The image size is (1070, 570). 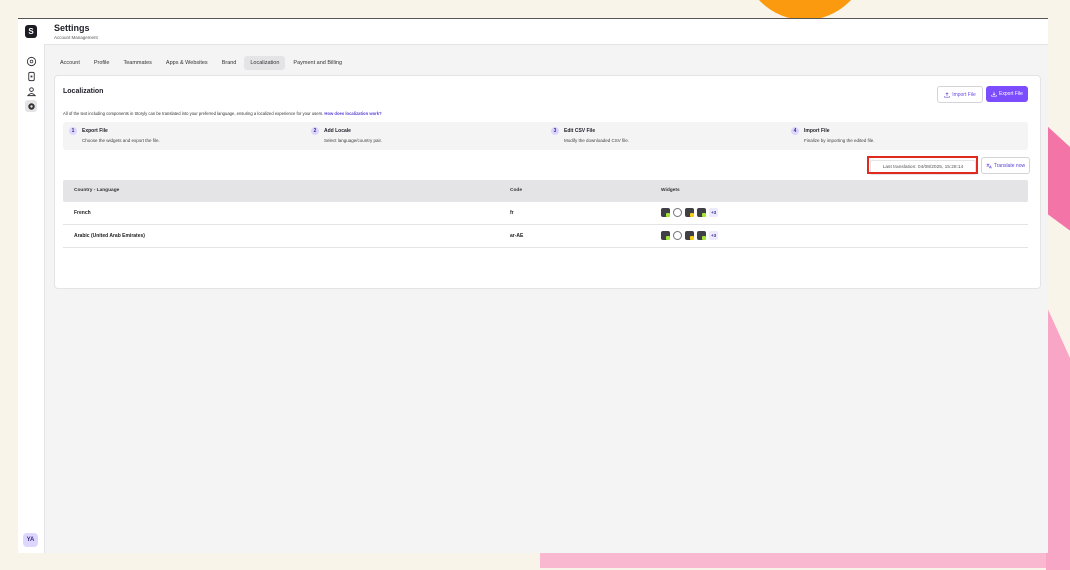 What do you see at coordinates (964, 94) in the screenshot?
I see `import-file-label: Import File` at bounding box center [964, 94].